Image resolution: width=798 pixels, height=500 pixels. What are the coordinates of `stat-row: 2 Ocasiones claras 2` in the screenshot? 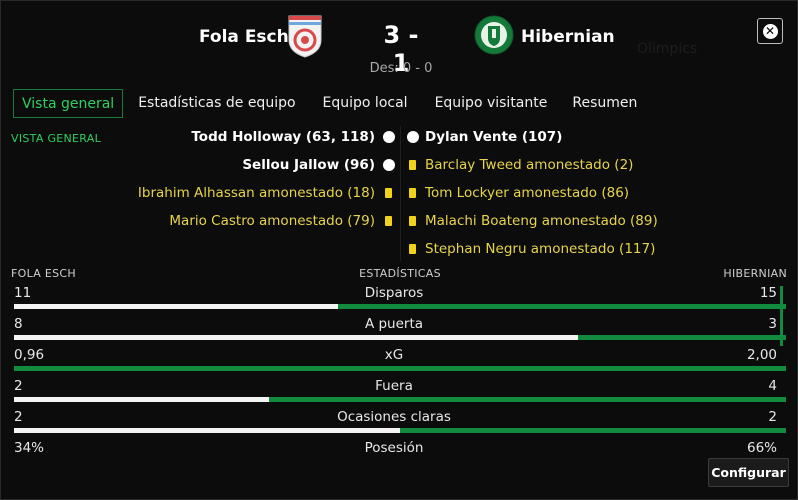 It's located at (398, 424).